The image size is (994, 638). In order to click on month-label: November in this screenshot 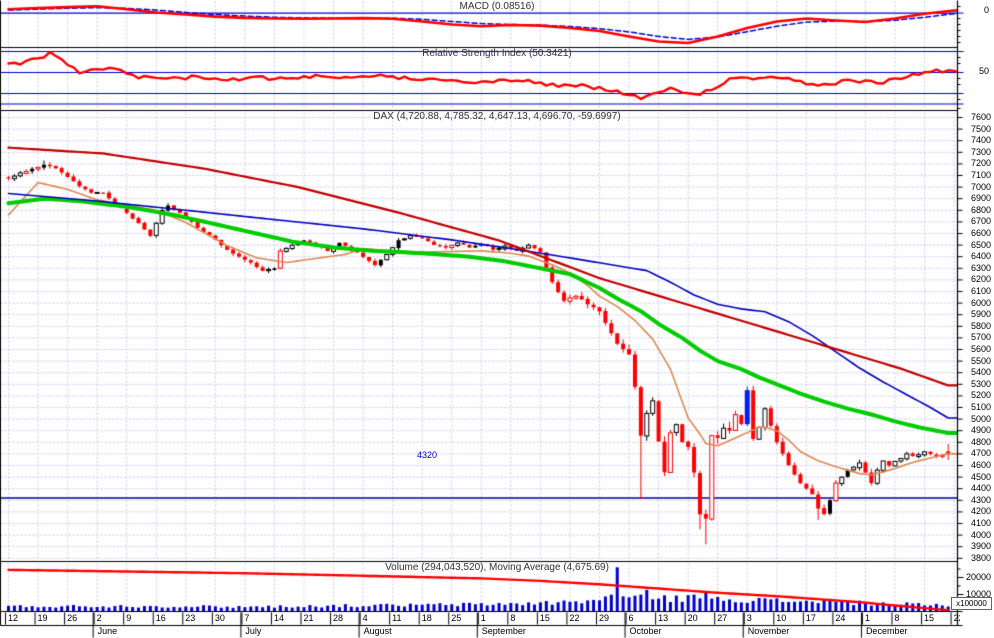, I will do `click(768, 631)`.